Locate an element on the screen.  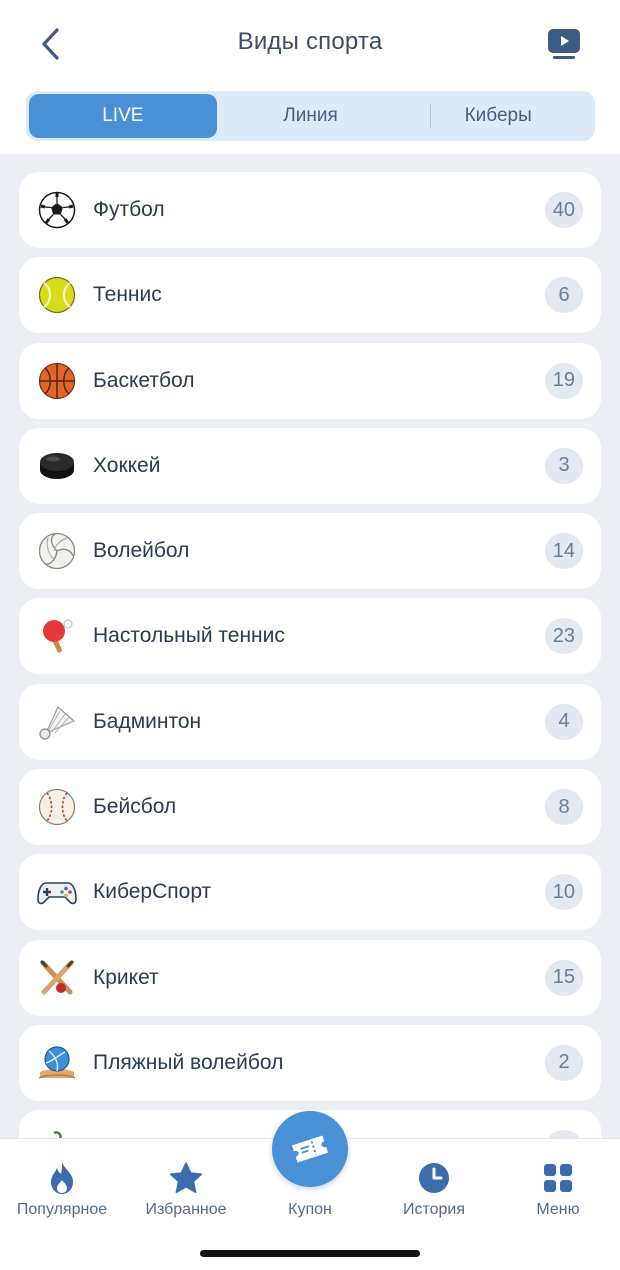
tab-bar: Популярное Избранное Купон История Меню is located at coordinates (310, 1190).